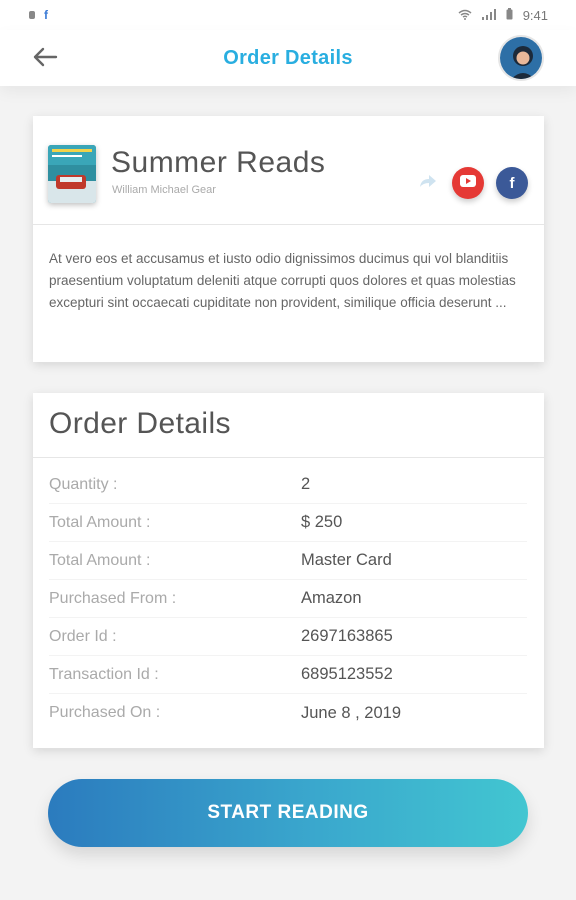 This screenshot has width=576, height=900. I want to click on youtube-button, so click(468, 183).